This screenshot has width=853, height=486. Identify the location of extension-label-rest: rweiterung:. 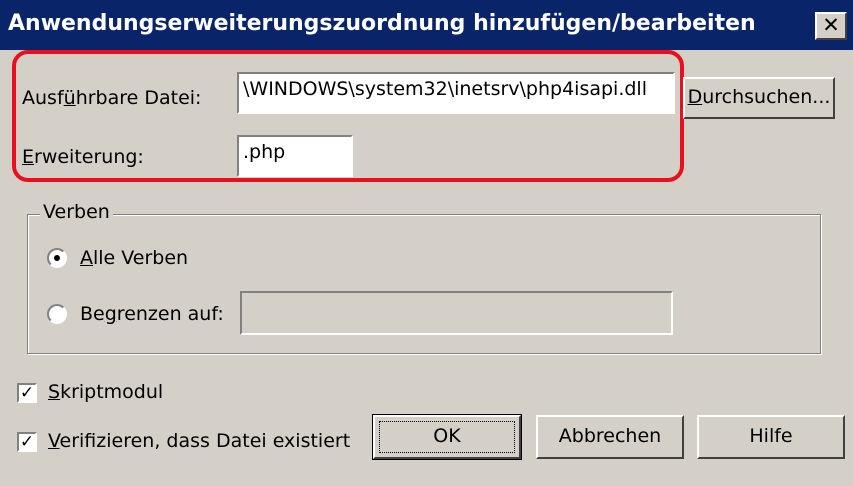
(89, 157).